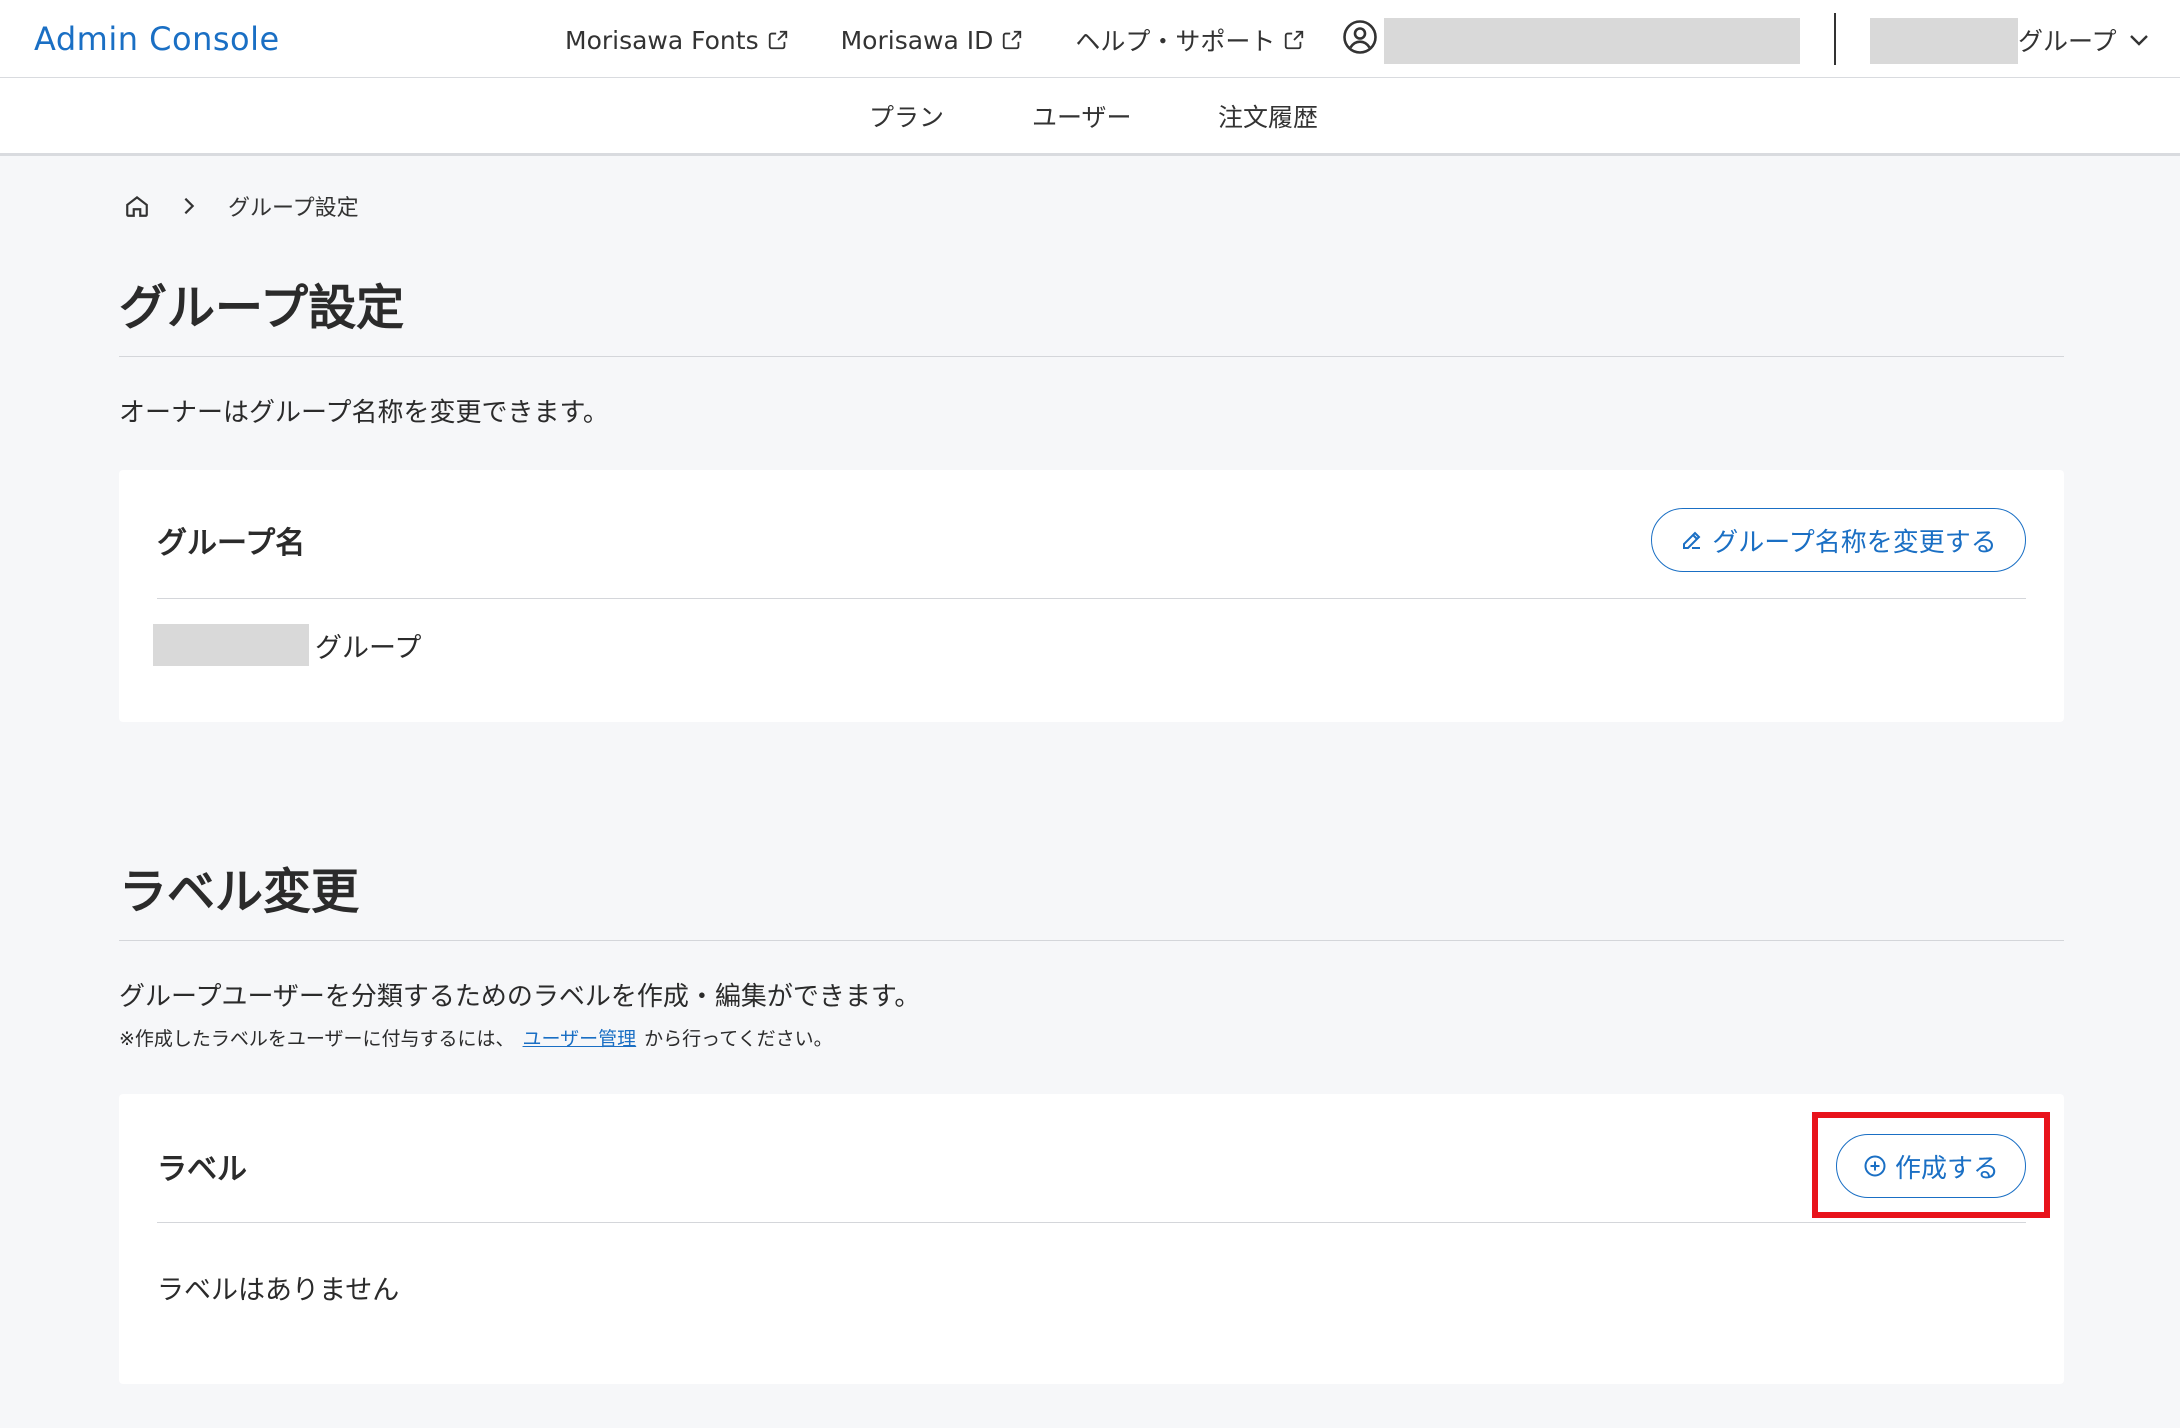 The width and height of the screenshot is (2180, 1428). Describe the element at coordinates (231, 543) in the screenshot. I see `group-name-card-title: グループ名` at that location.